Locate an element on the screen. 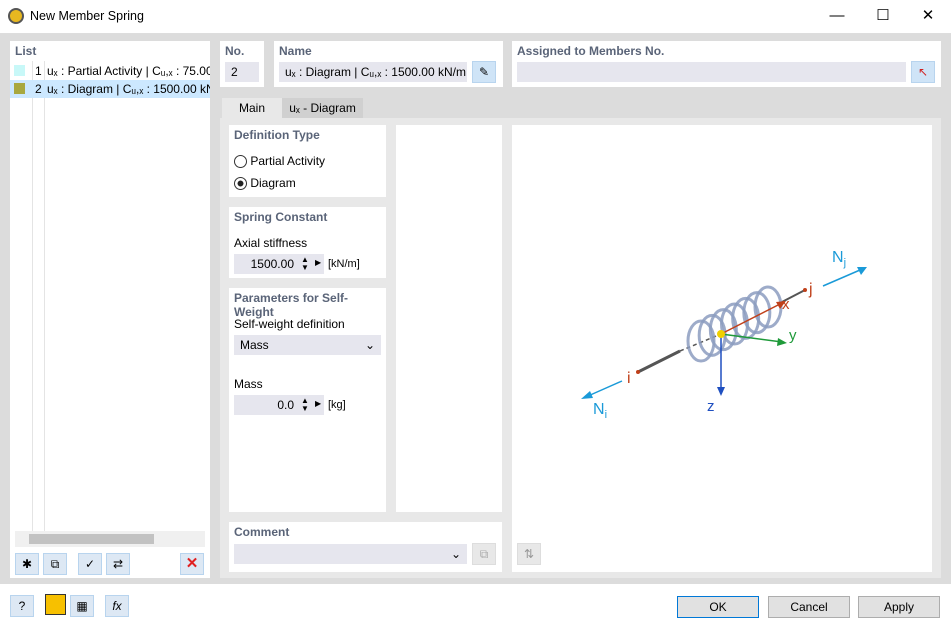 Image resolution: width=951 pixels, height=628 pixels. ni-arrowhead is located at coordinates (587, 395).